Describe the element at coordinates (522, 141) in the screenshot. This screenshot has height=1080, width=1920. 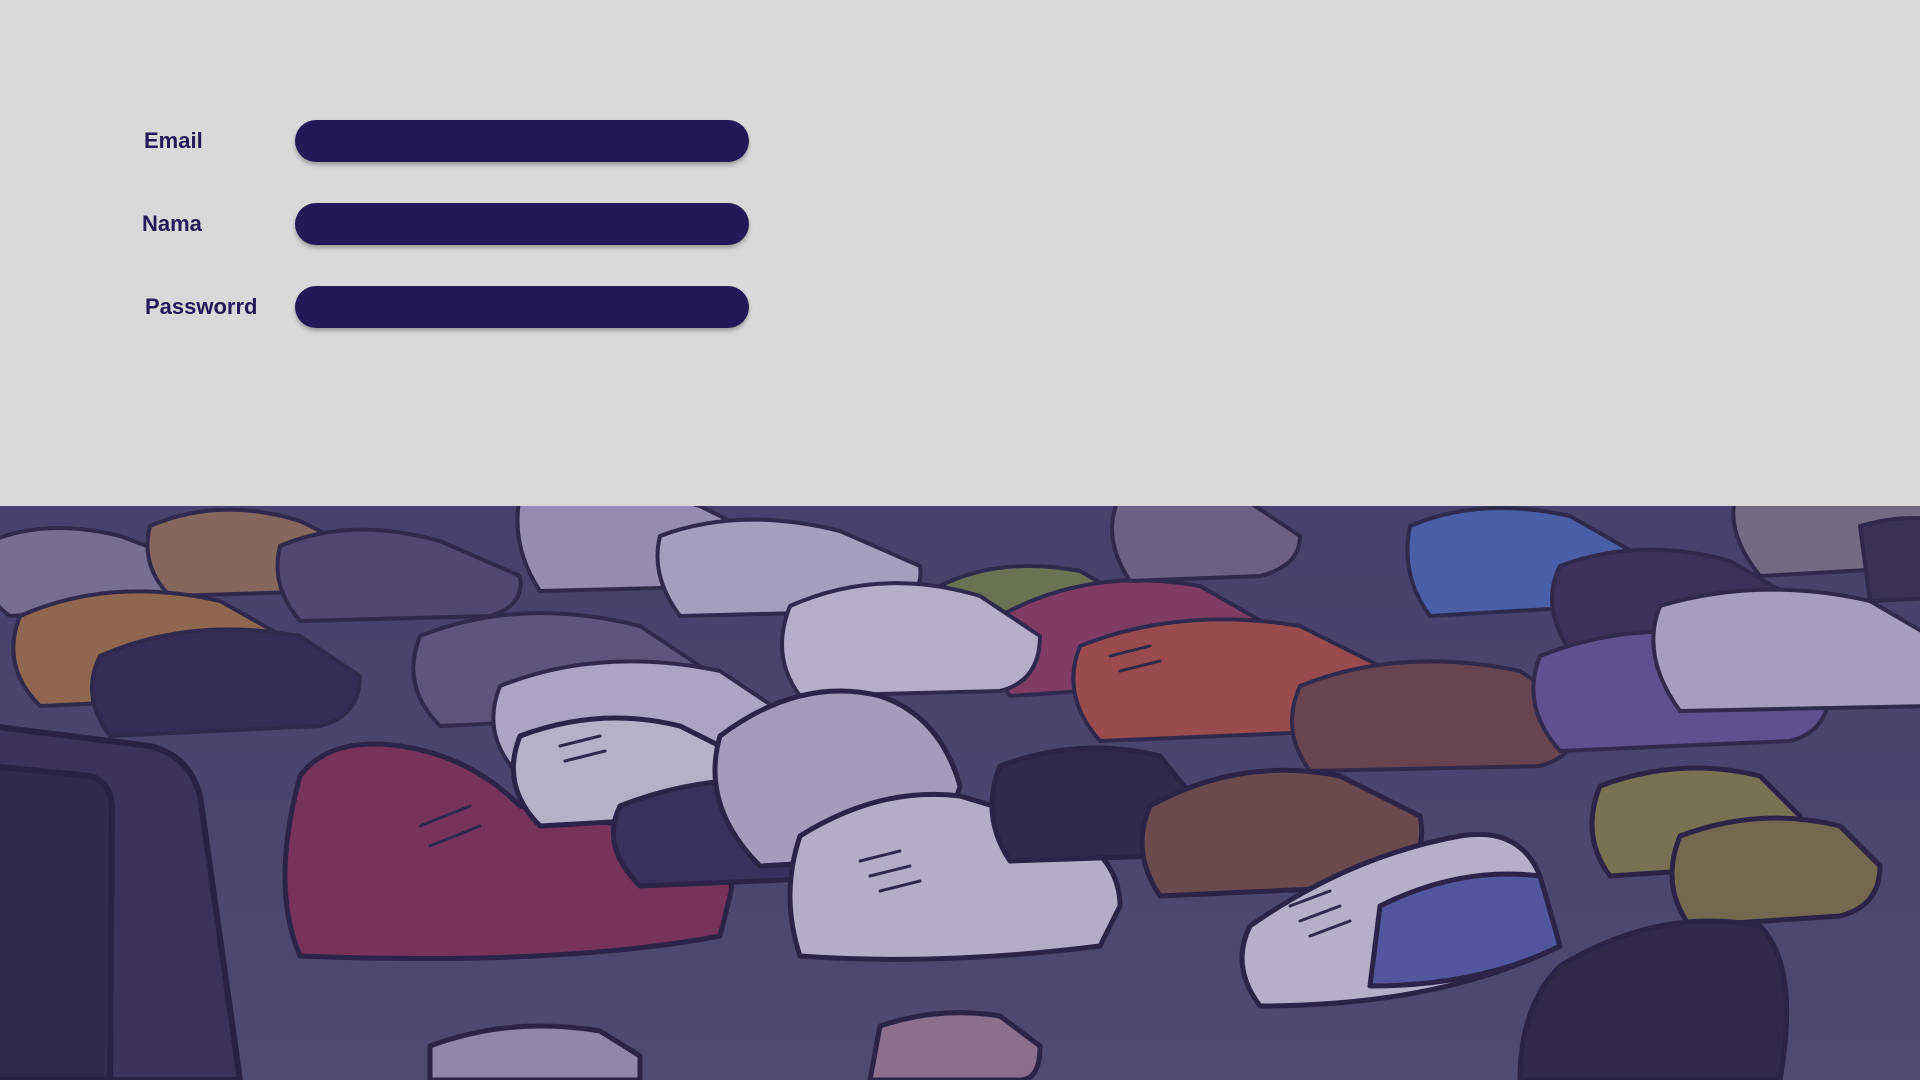
I see `email-input` at that location.